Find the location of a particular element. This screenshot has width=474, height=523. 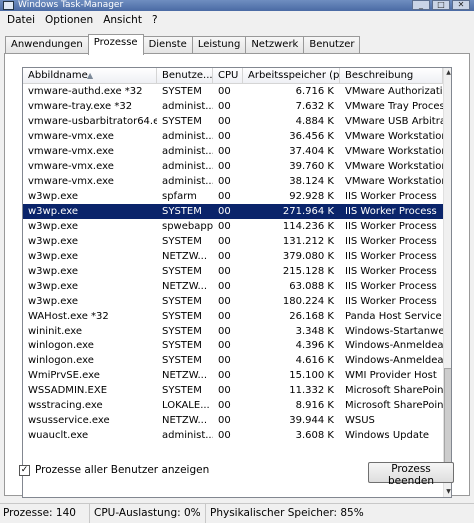

cell-description: VMware USB Arbitration is located at coordinates (394, 121).